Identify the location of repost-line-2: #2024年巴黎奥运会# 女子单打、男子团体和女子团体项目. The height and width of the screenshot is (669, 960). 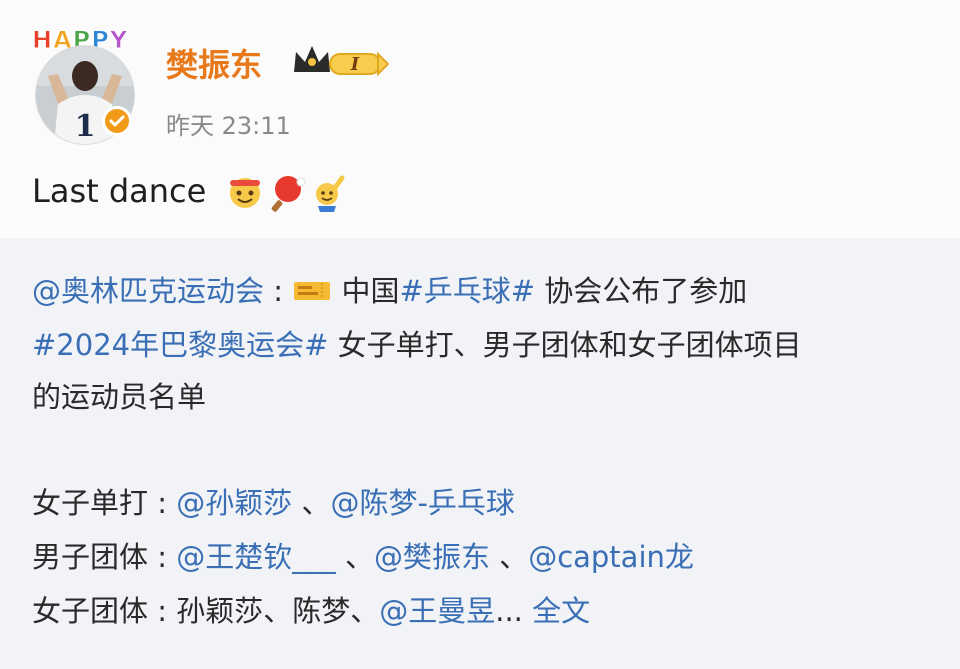
(417, 345).